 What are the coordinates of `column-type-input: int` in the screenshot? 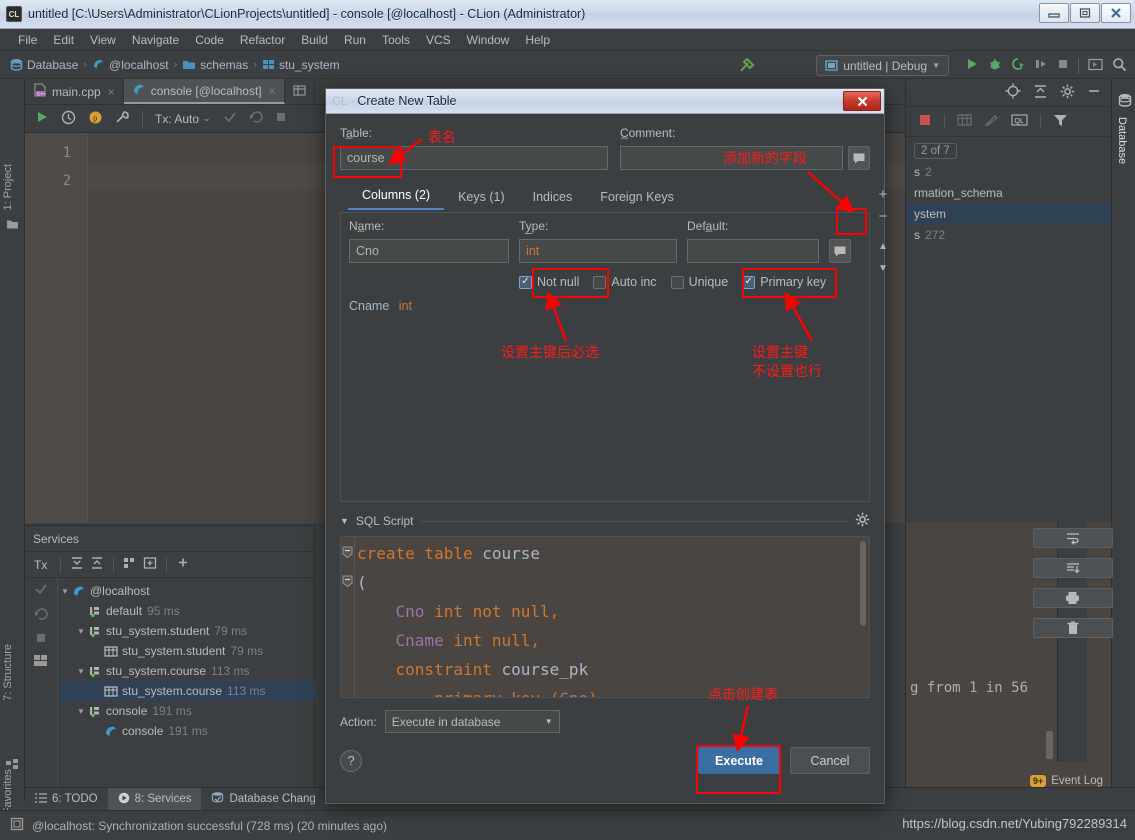 It's located at (598, 251).